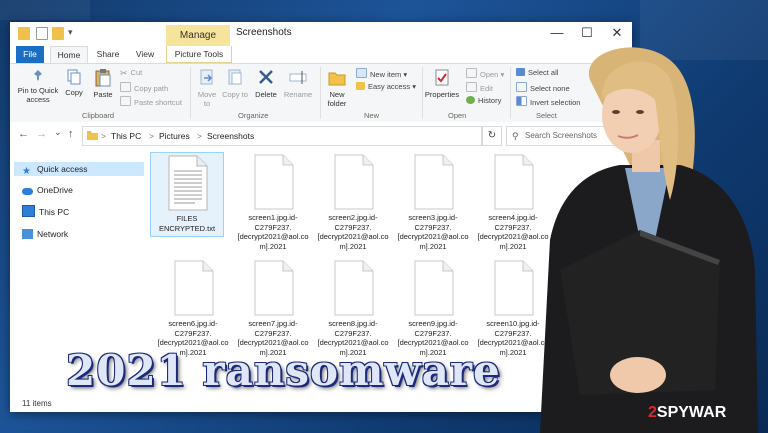 Image resolution: width=768 pixels, height=433 pixels. Describe the element at coordinates (266, 94) in the screenshot. I see `delete-label: Delete` at that location.